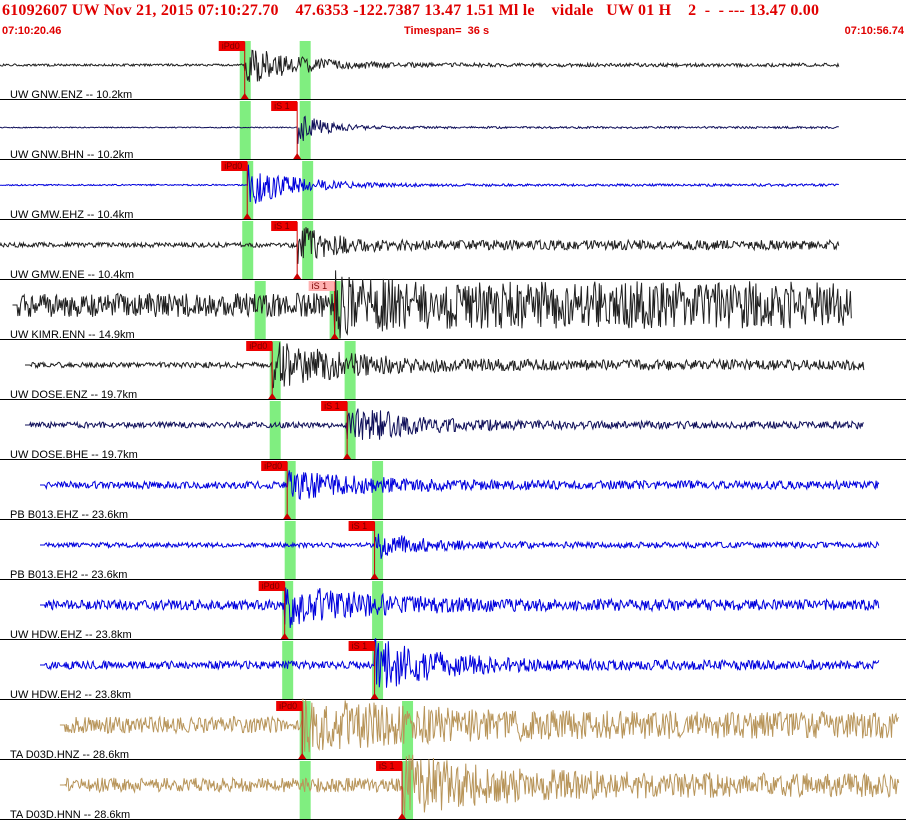  I want to click on trace-row: iS 1 UW HDW.EH2 -- 23.8km, so click(453, 669).